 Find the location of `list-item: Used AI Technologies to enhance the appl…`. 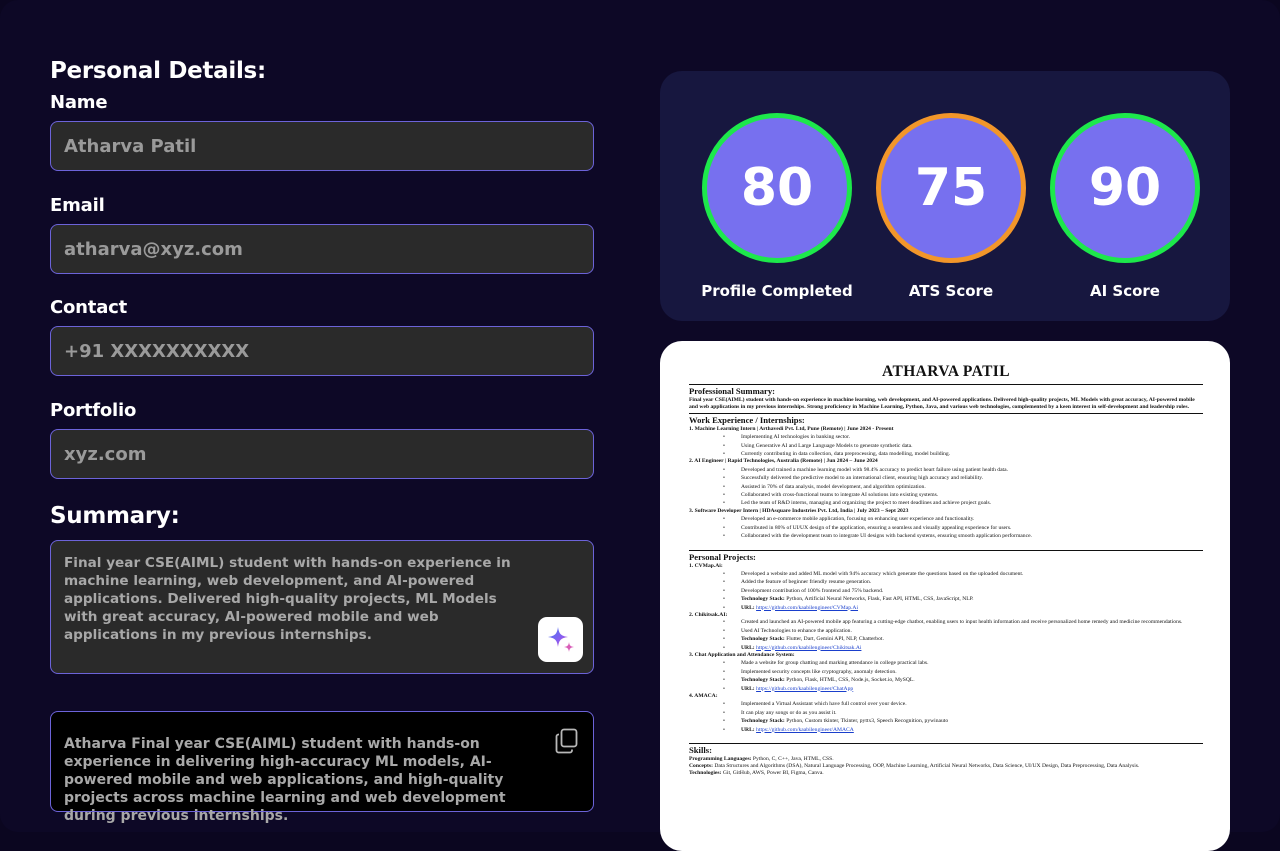

list-item: Used AI Technologies to enhance the appl… is located at coordinates (963, 631).